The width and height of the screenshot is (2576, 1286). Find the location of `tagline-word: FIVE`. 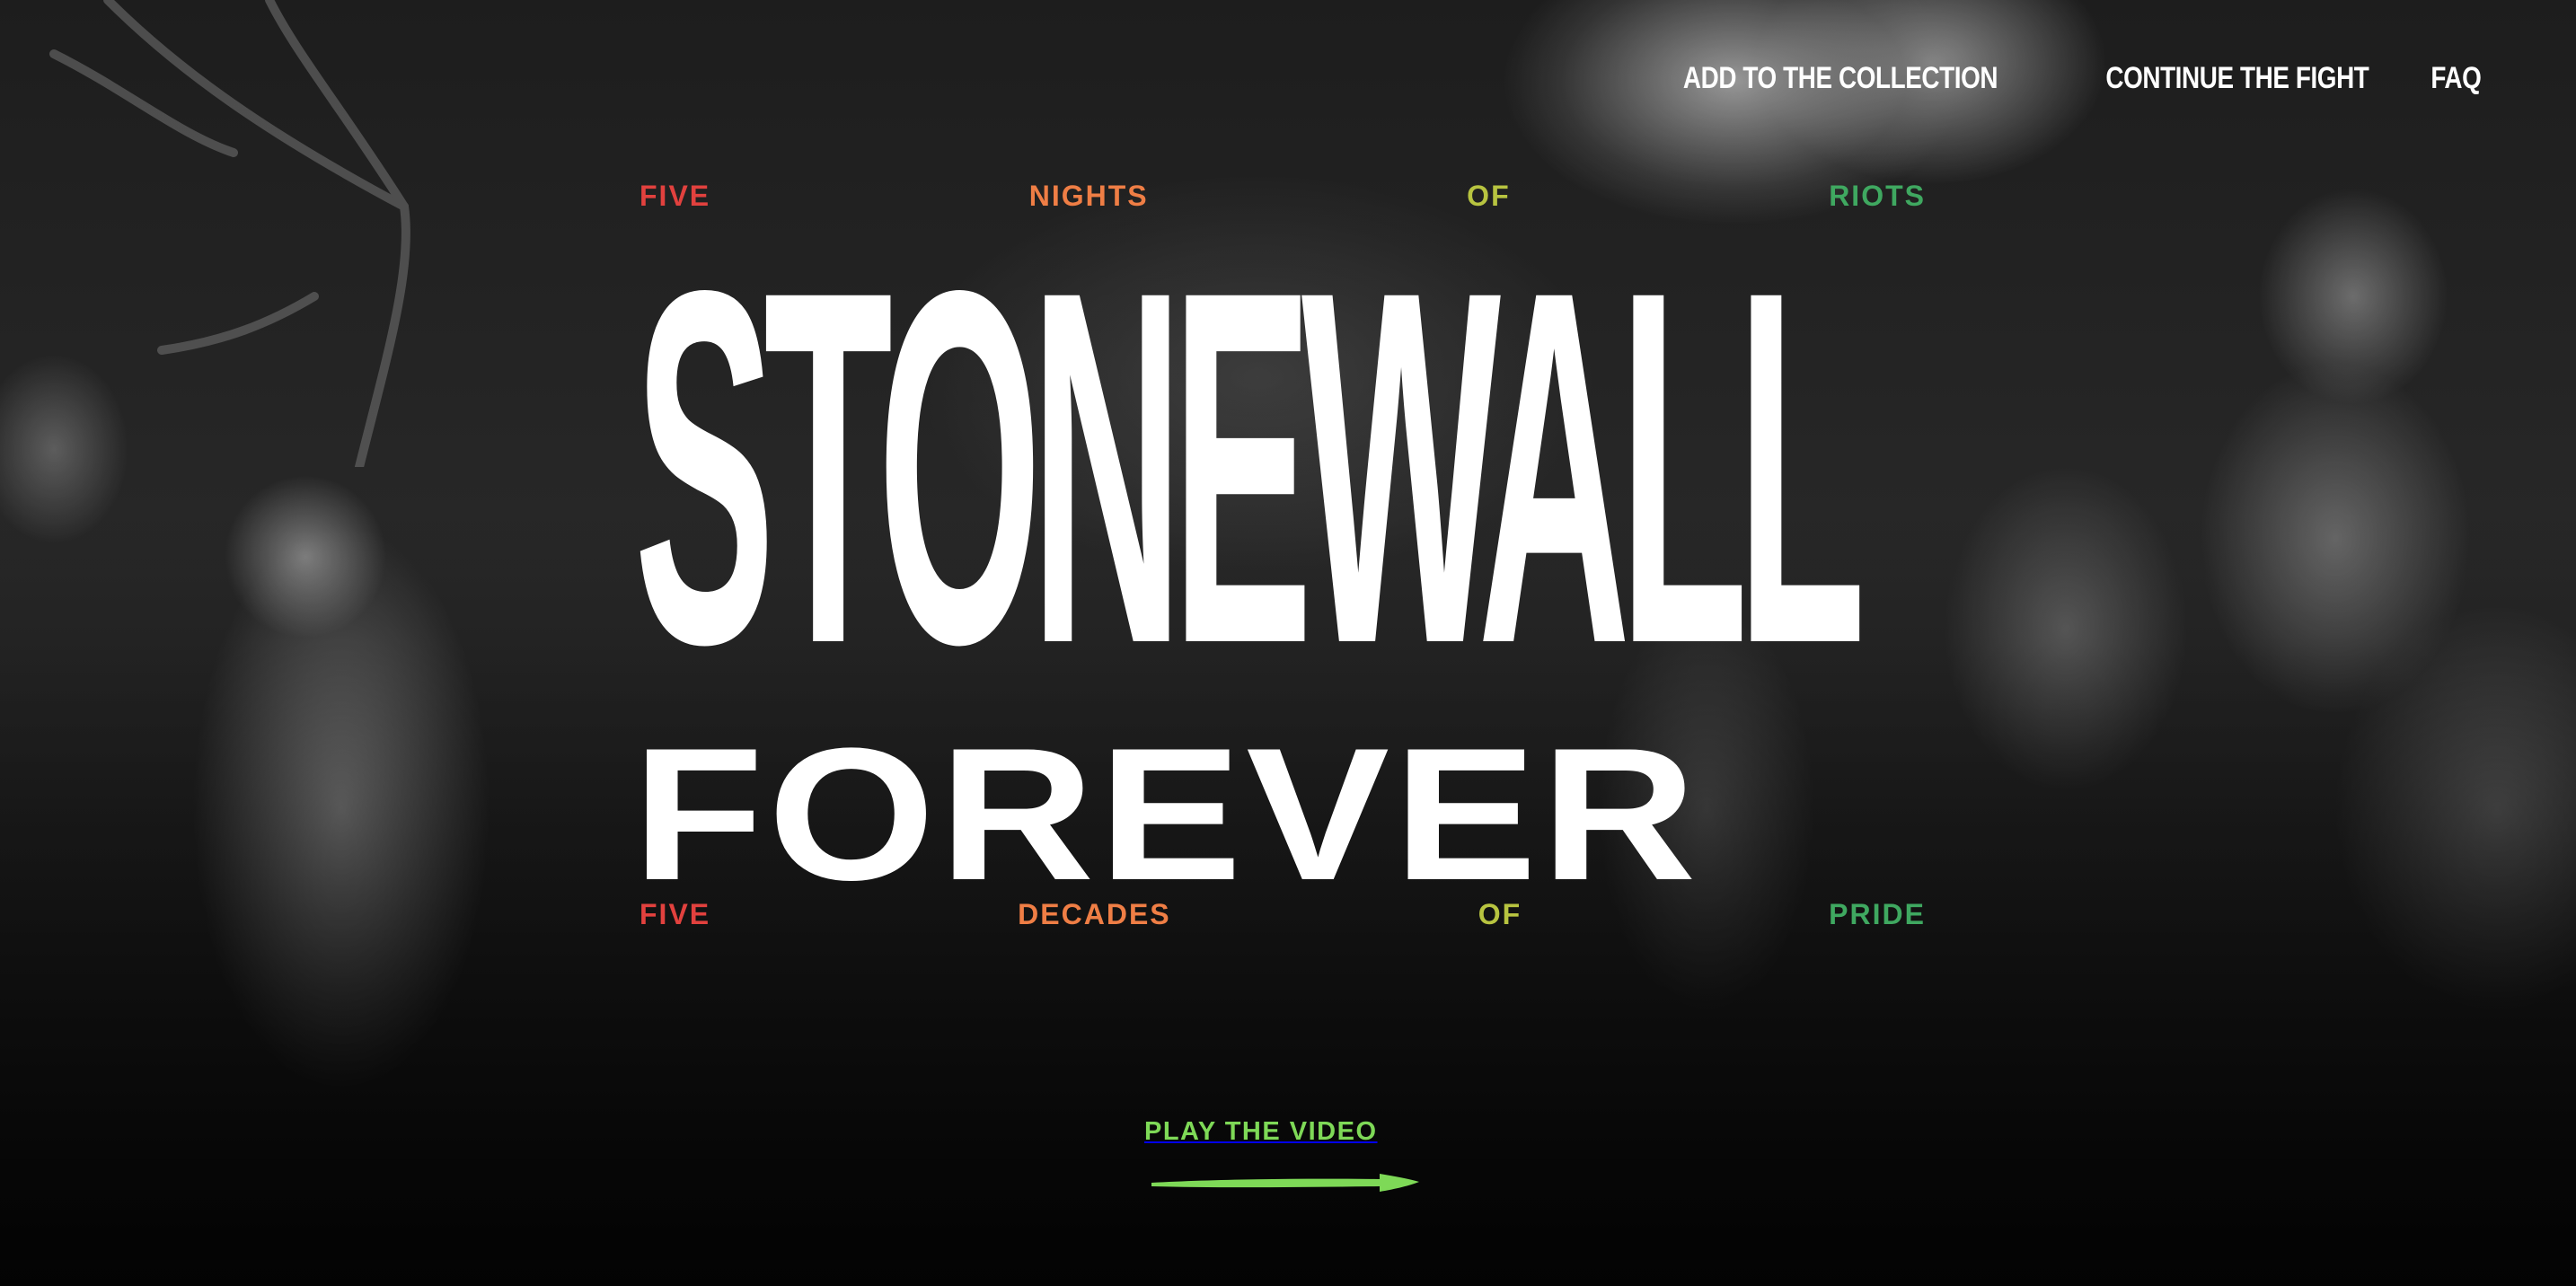

tagline-word: FIVE is located at coordinates (675, 914).